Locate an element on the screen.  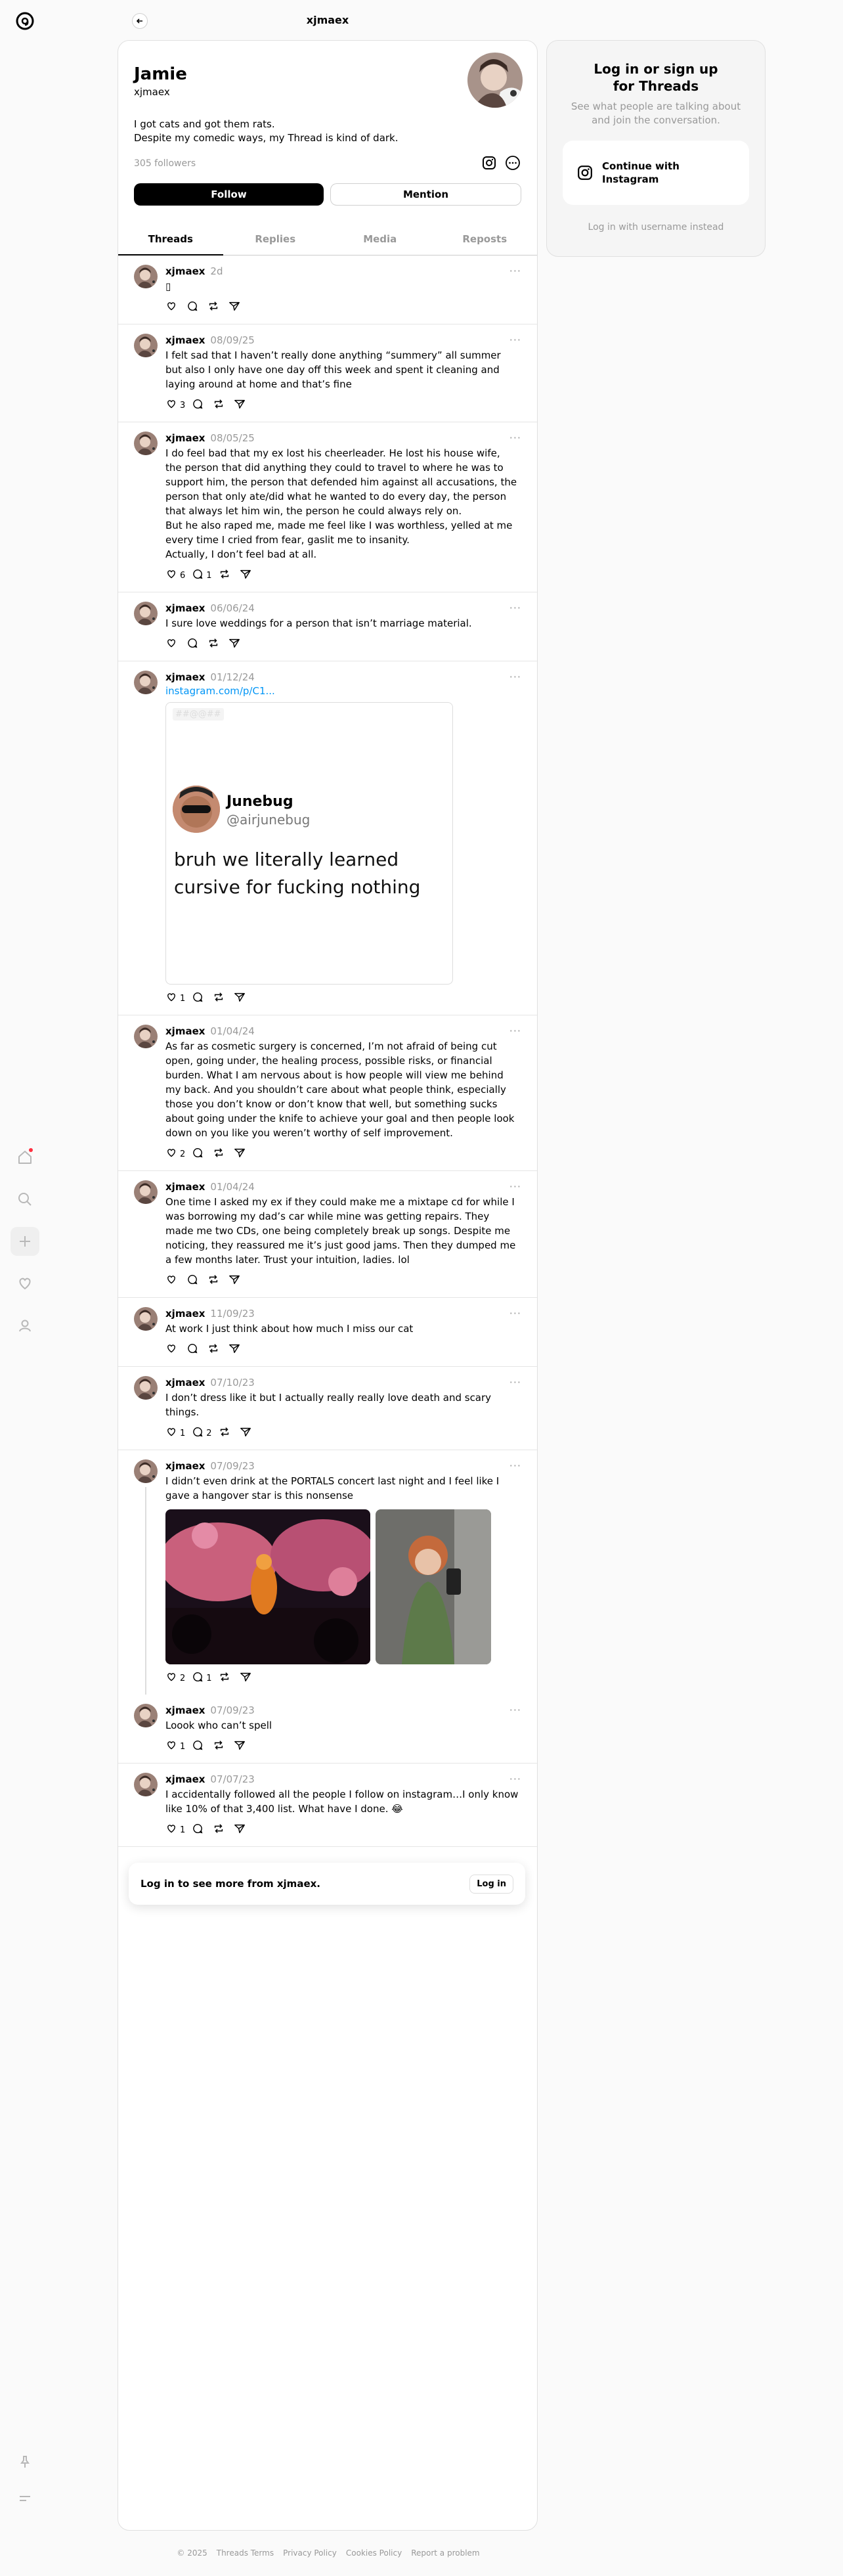
footer-link: Report a problem is located at coordinates (445, 2553).